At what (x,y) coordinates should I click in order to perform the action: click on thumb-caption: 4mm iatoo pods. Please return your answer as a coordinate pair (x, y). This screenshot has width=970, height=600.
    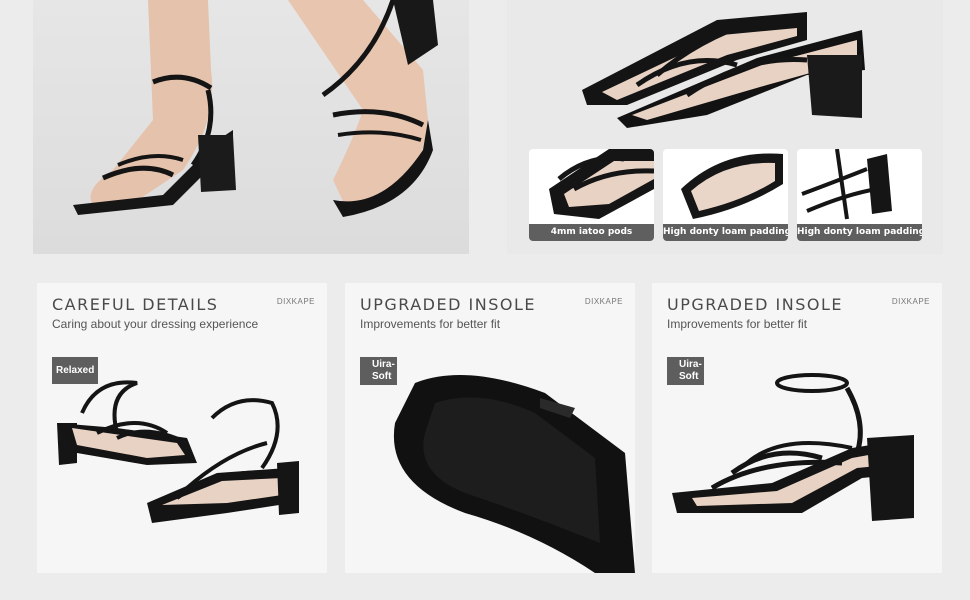
    Looking at the image, I should click on (591, 232).